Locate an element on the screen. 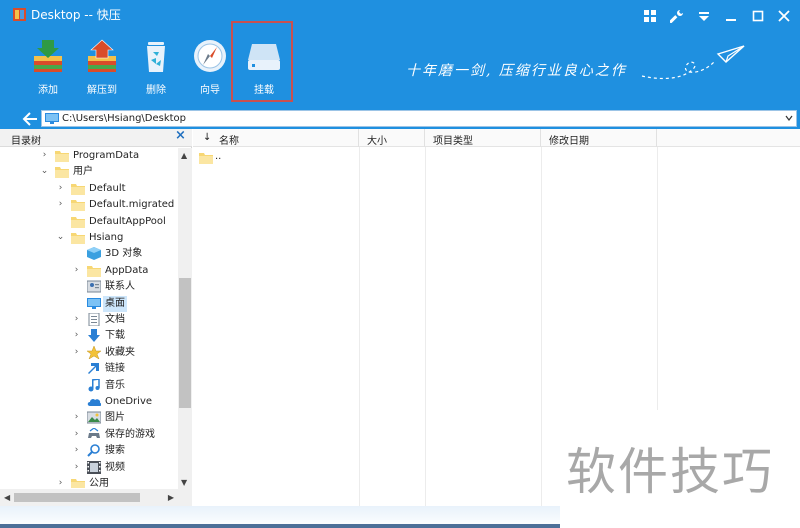  delete-icon is located at coordinates (156, 57).